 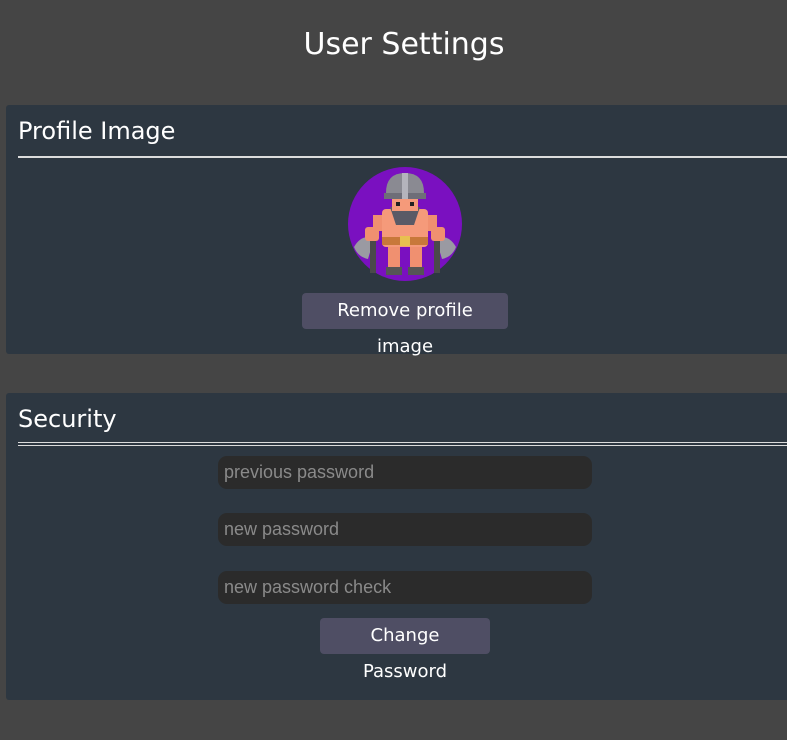 I want to click on new-password-check-input, so click(x=405, y=587).